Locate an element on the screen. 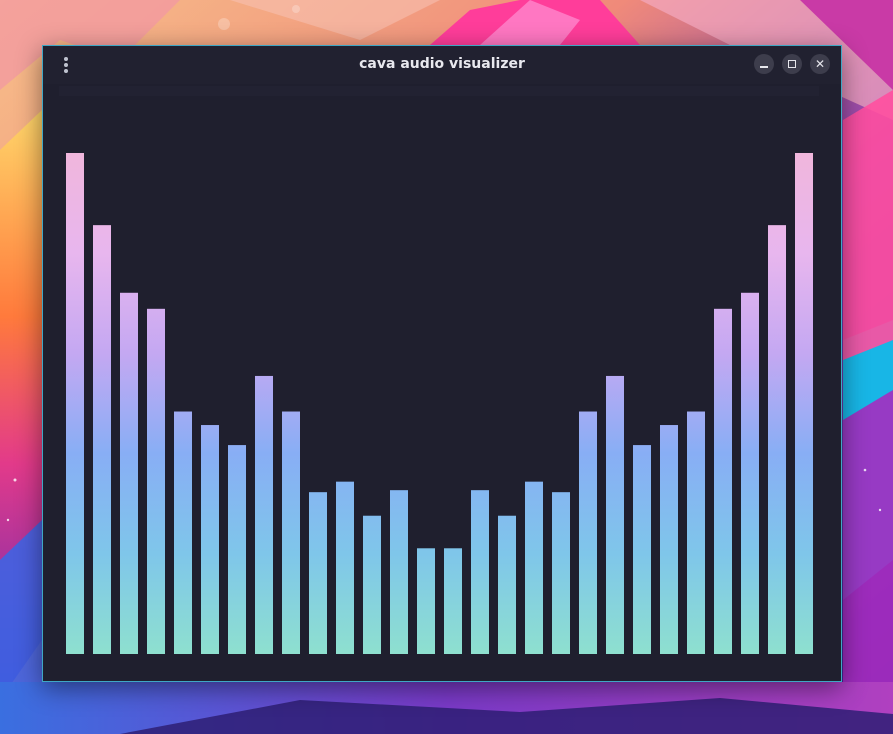 This screenshot has width=893, height=734. minimize-button is located at coordinates (764, 64).